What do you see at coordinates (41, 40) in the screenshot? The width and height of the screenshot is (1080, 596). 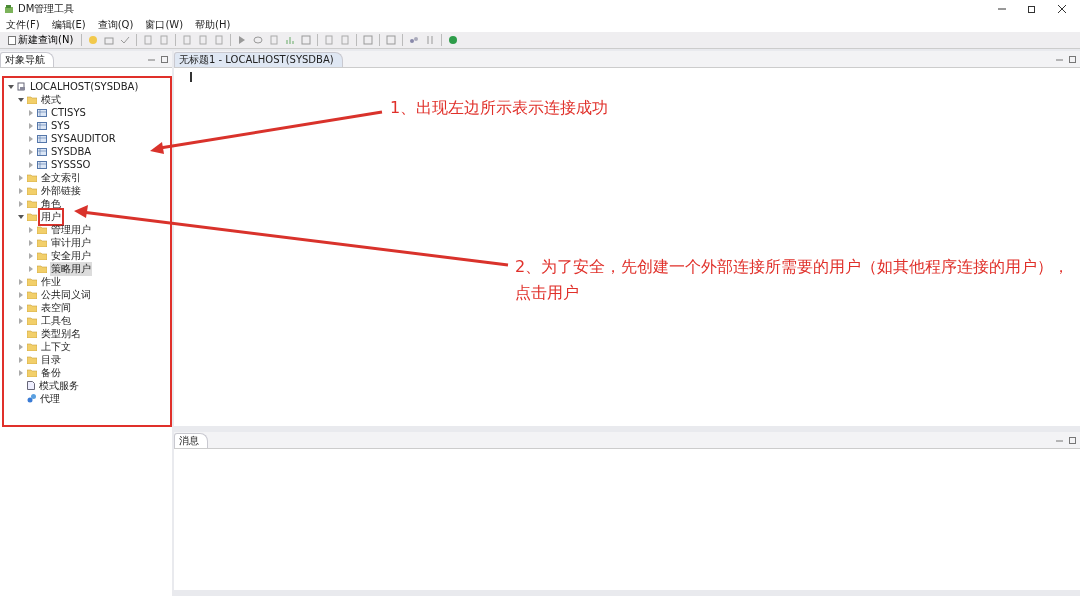 I see `new-query-button: 新建查询(N)` at bounding box center [41, 40].